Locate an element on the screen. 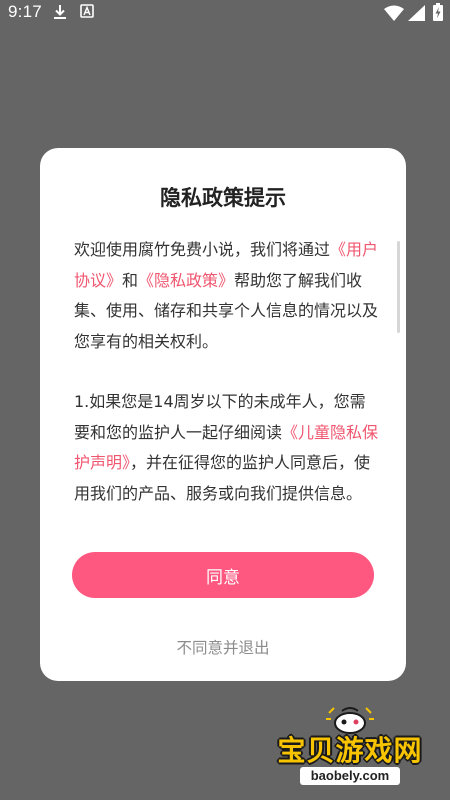 The width and height of the screenshot is (450, 800). privacy-policy-link: 《隐私政策》 is located at coordinates (186, 280).